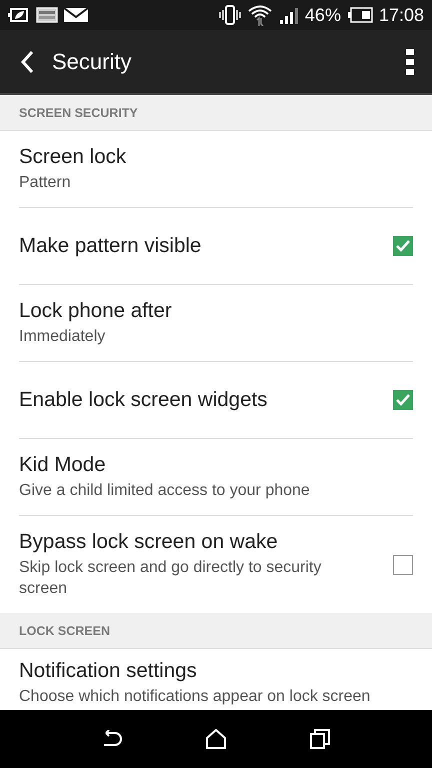 The height and width of the screenshot is (768, 432). What do you see at coordinates (216, 739) in the screenshot?
I see `home-icon` at bounding box center [216, 739].